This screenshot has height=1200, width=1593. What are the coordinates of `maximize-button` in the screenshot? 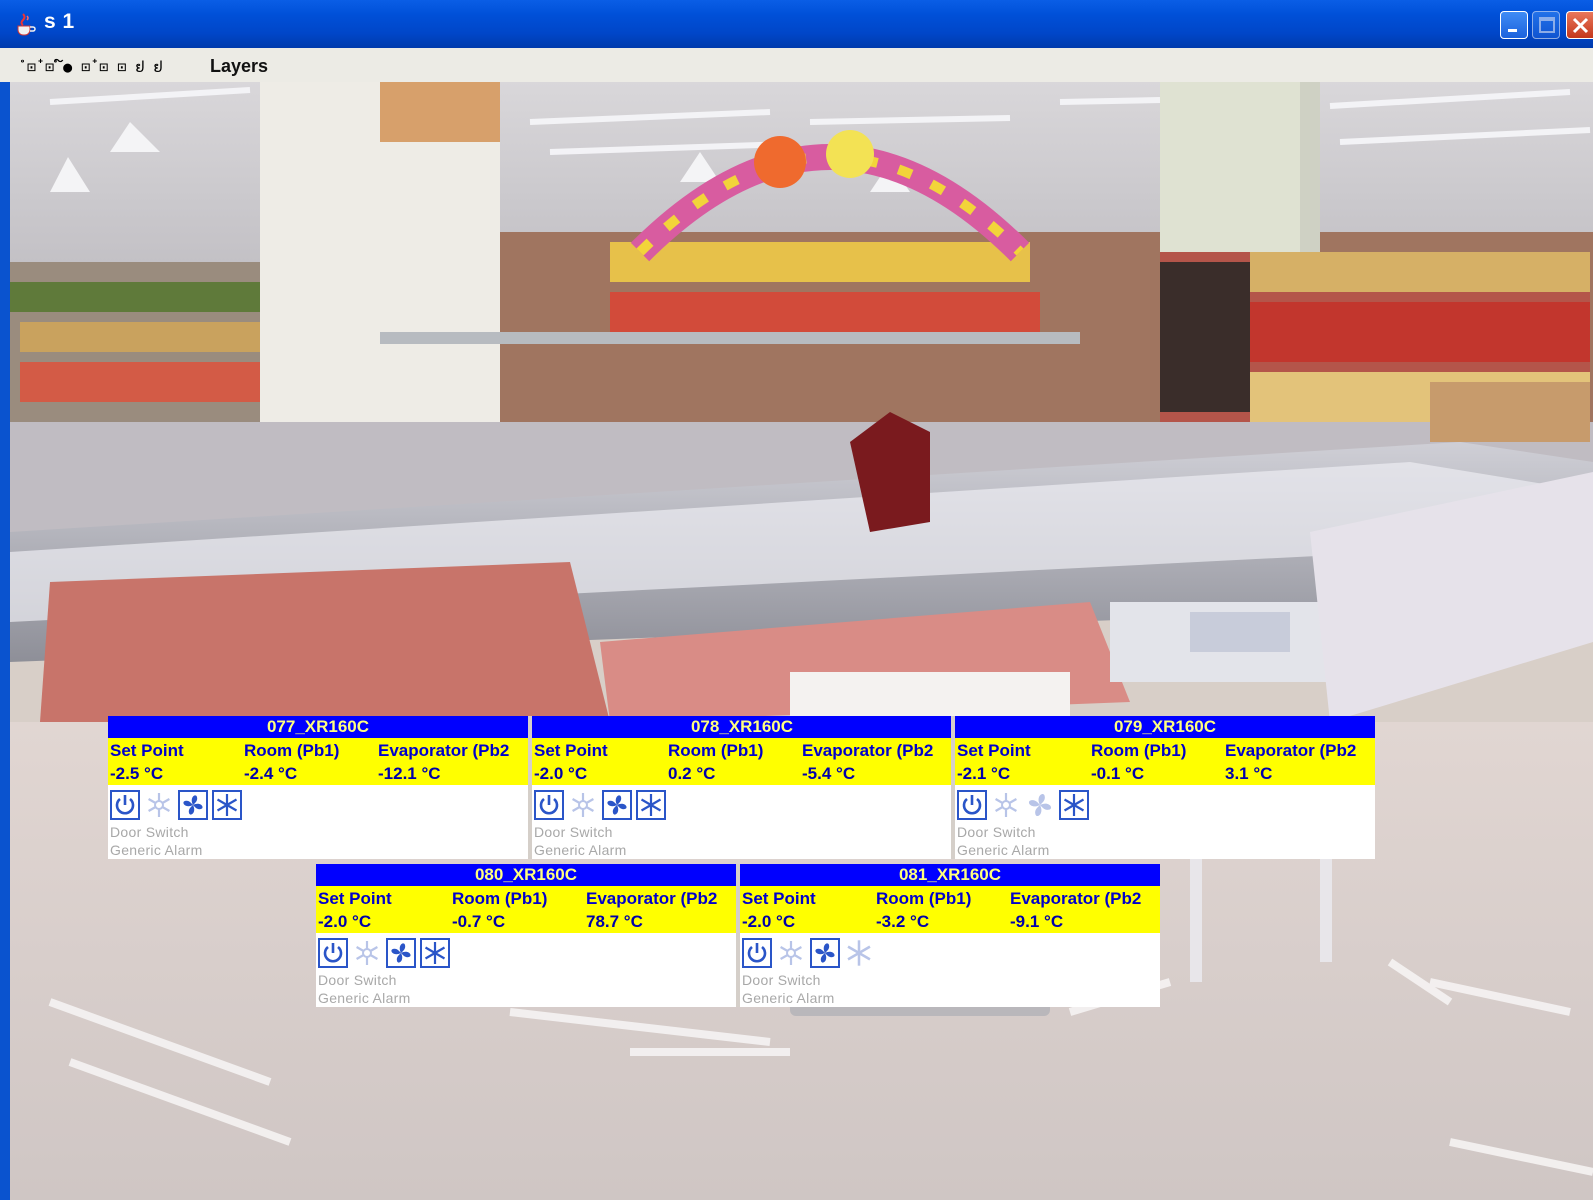 It's located at (1546, 25).